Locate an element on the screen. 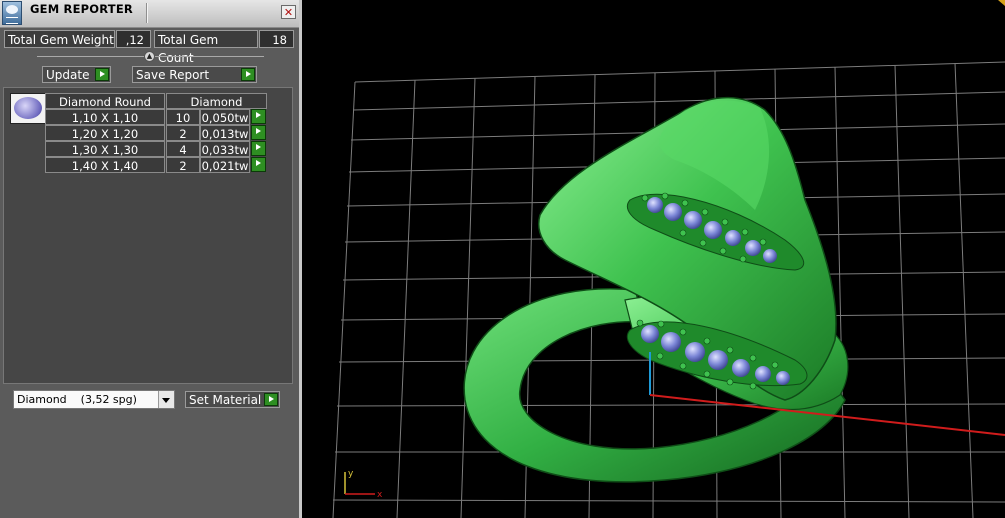 This screenshot has width=1005, height=518. material-select-value: Diamond (3,52 spg) is located at coordinates (77, 399).